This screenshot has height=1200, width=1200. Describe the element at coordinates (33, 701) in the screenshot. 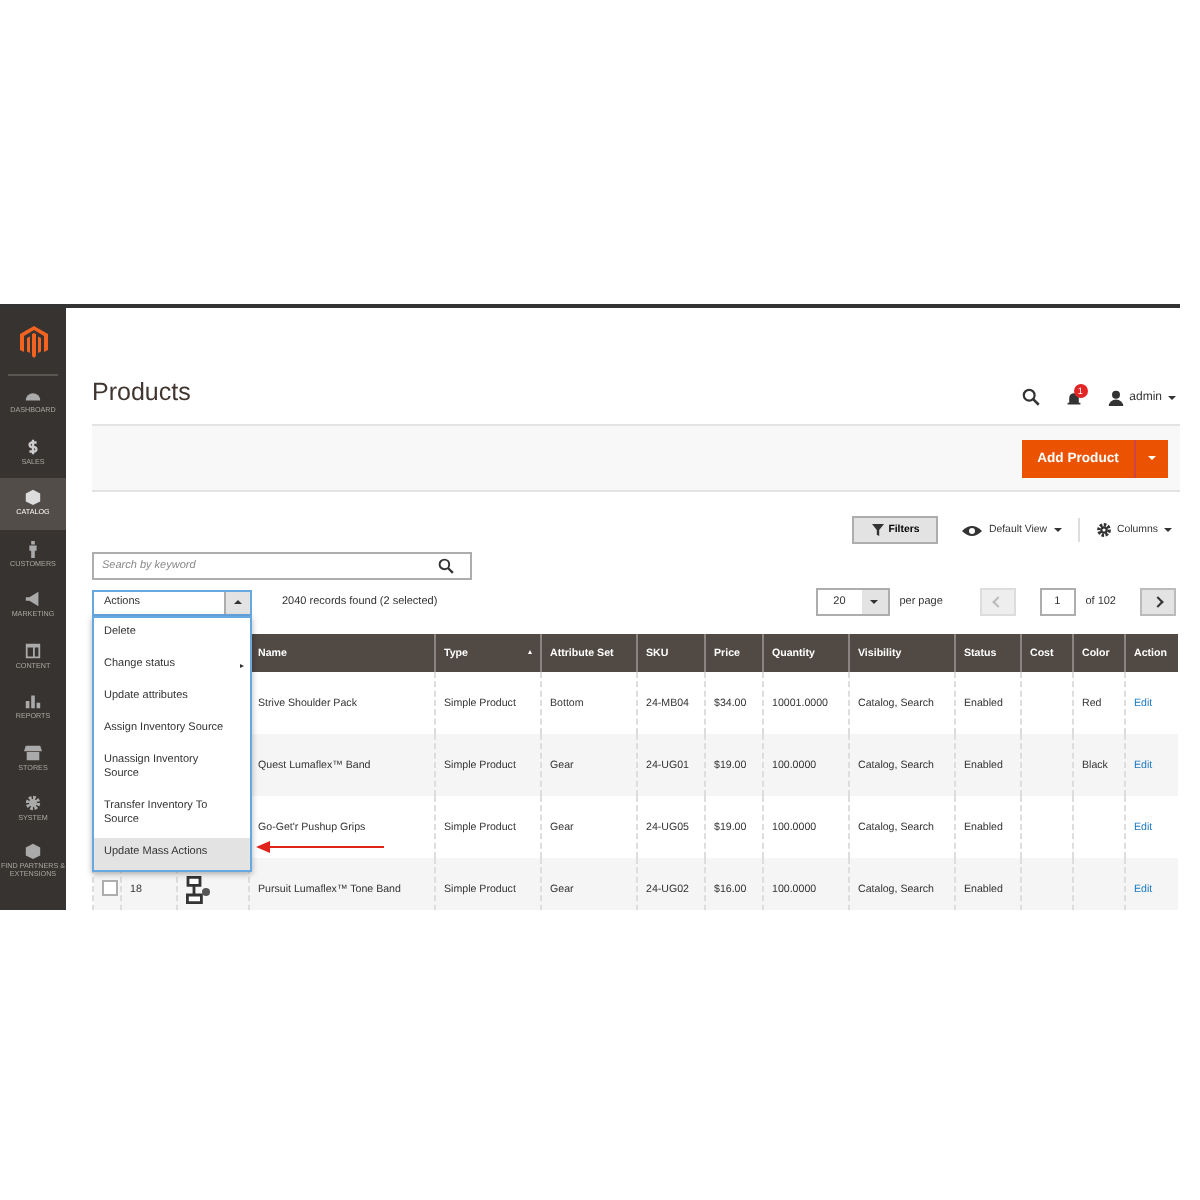

I see `bars-icon` at that location.